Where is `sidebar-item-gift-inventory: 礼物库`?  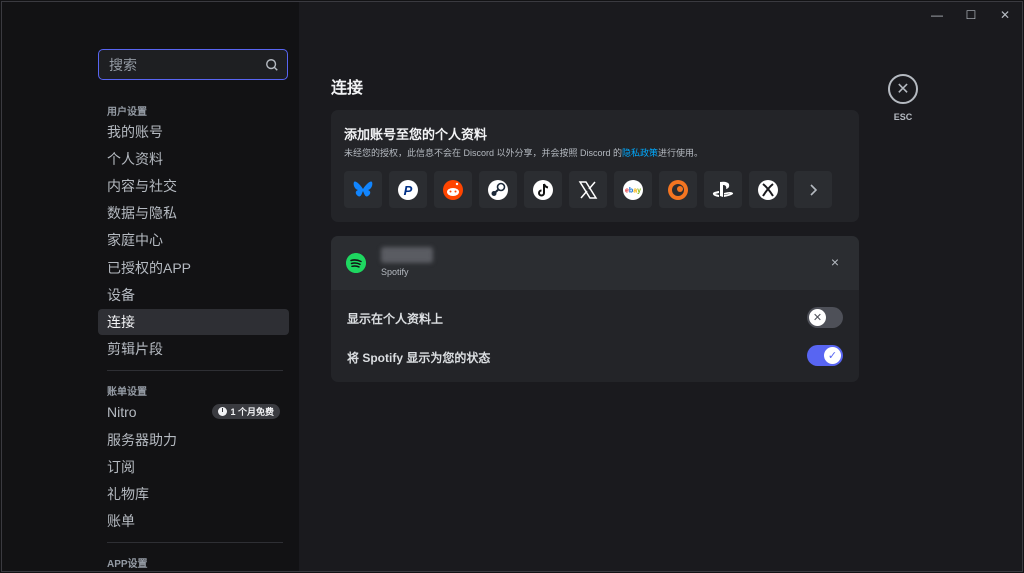
sidebar-item-gift-inventory: 礼物库 is located at coordinates (193, 494).